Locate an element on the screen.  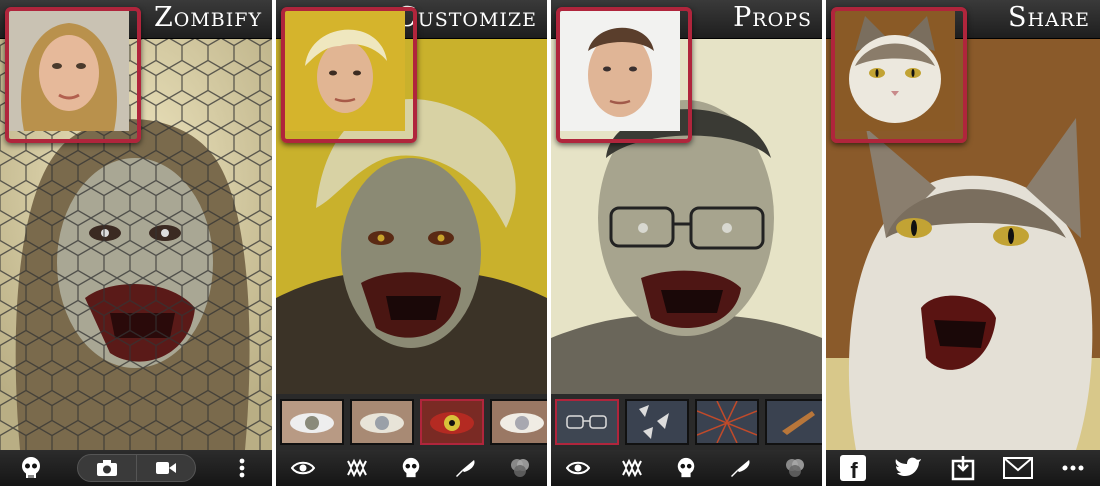
capture-toolbar is located at coordinates (136, 468).